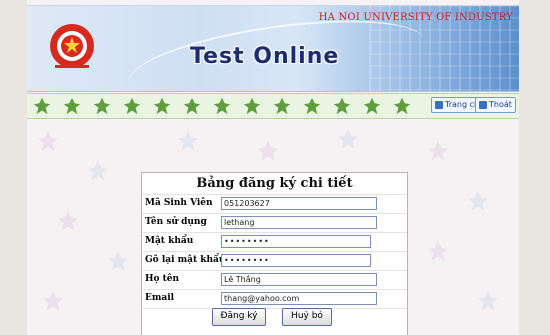 The height and width of the screenshot is (335, 550). Describe the element at coordinates (415, 17) in the screenshot. I see `university-name: HA NOI UNIVERSITY OF INDUSTRY` at that location.